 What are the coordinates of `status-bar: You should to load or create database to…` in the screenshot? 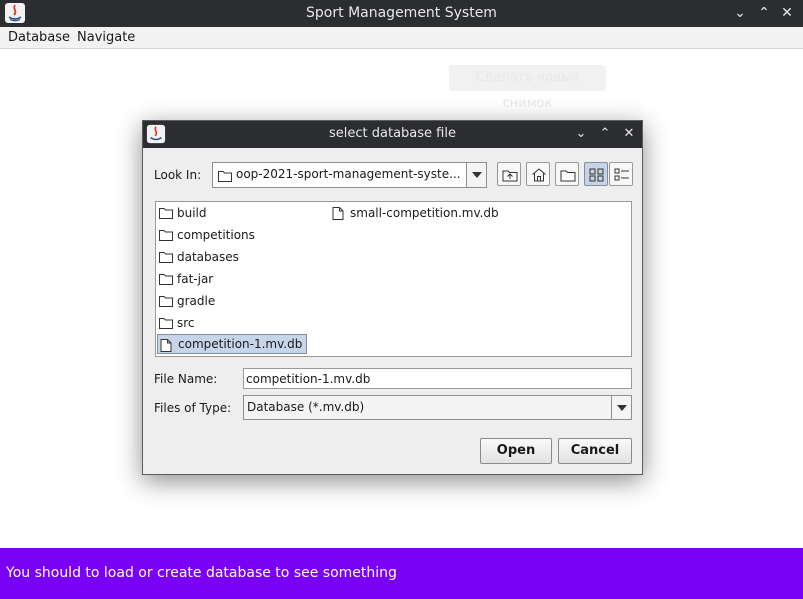 It's located at (401, 573).